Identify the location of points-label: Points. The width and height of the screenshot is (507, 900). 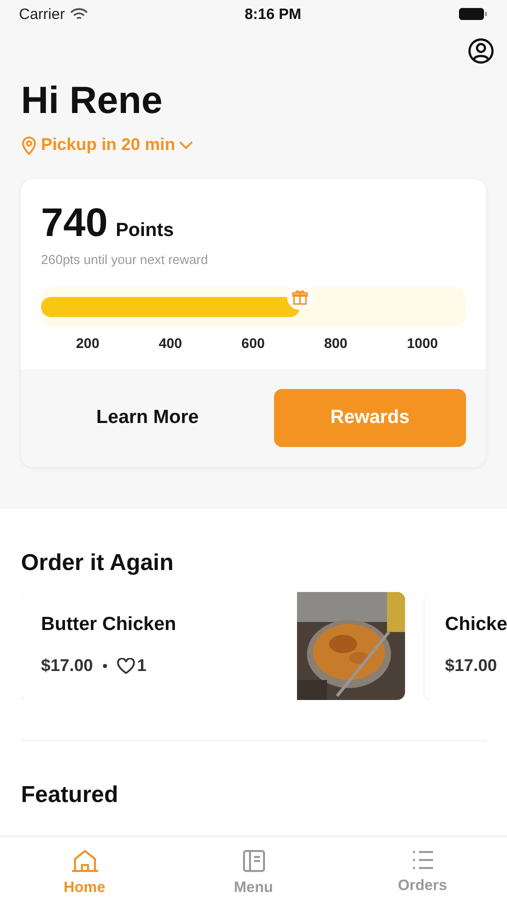
(145, 231).